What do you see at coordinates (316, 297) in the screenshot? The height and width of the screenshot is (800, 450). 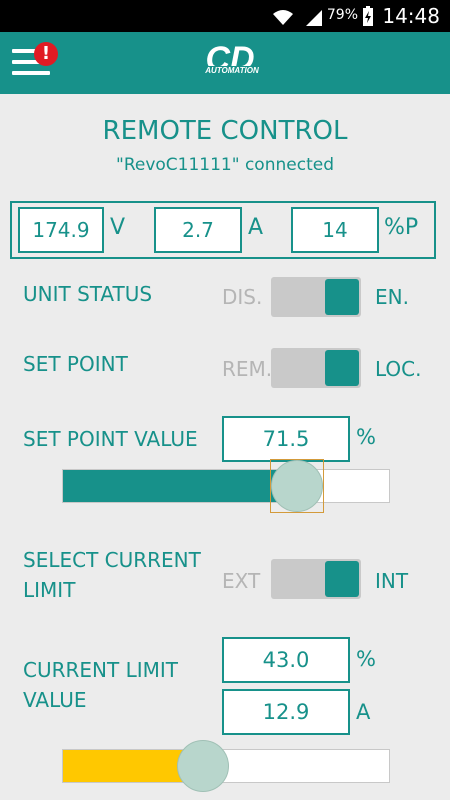 I see `unit-status-toggle` at bounding box center [316, 297].